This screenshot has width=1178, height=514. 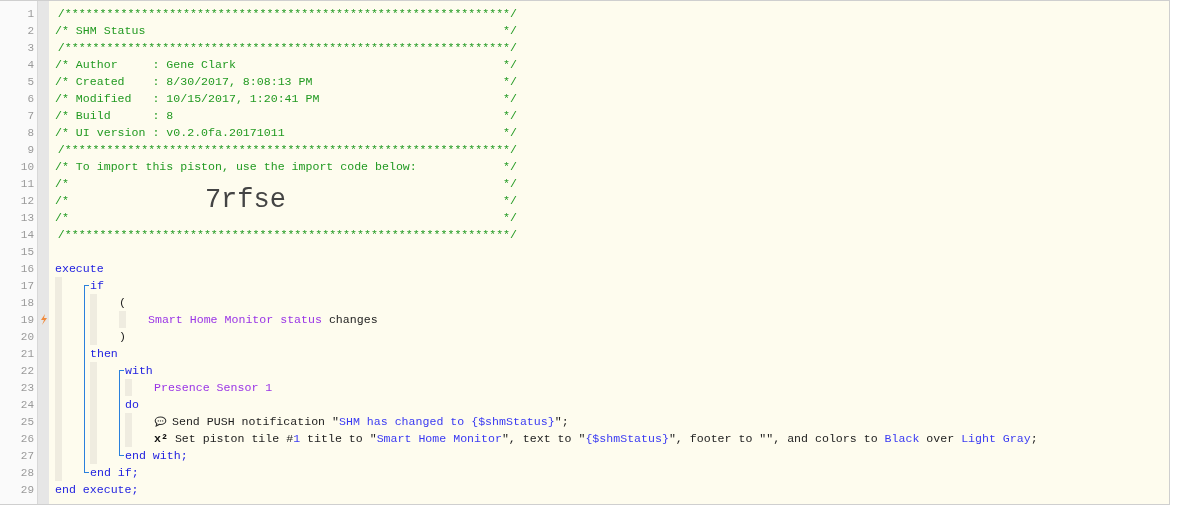 What do you see at coordinates (145, 65) in the screenshot?
I see `comment-text: /* Author : Gene Clark` at bounding box center [145, 65].